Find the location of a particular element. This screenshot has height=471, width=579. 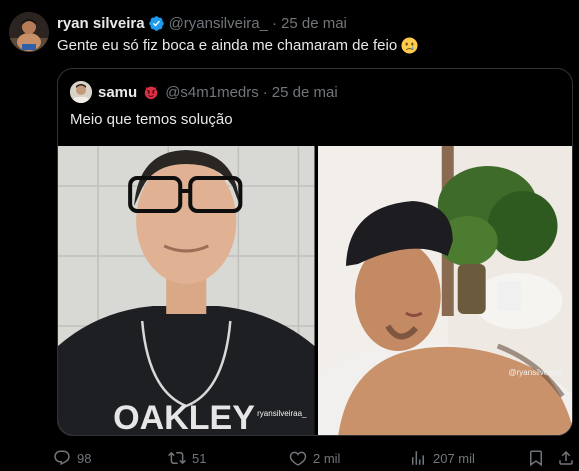

bookmark-icon is located at coordinates (536, 458).